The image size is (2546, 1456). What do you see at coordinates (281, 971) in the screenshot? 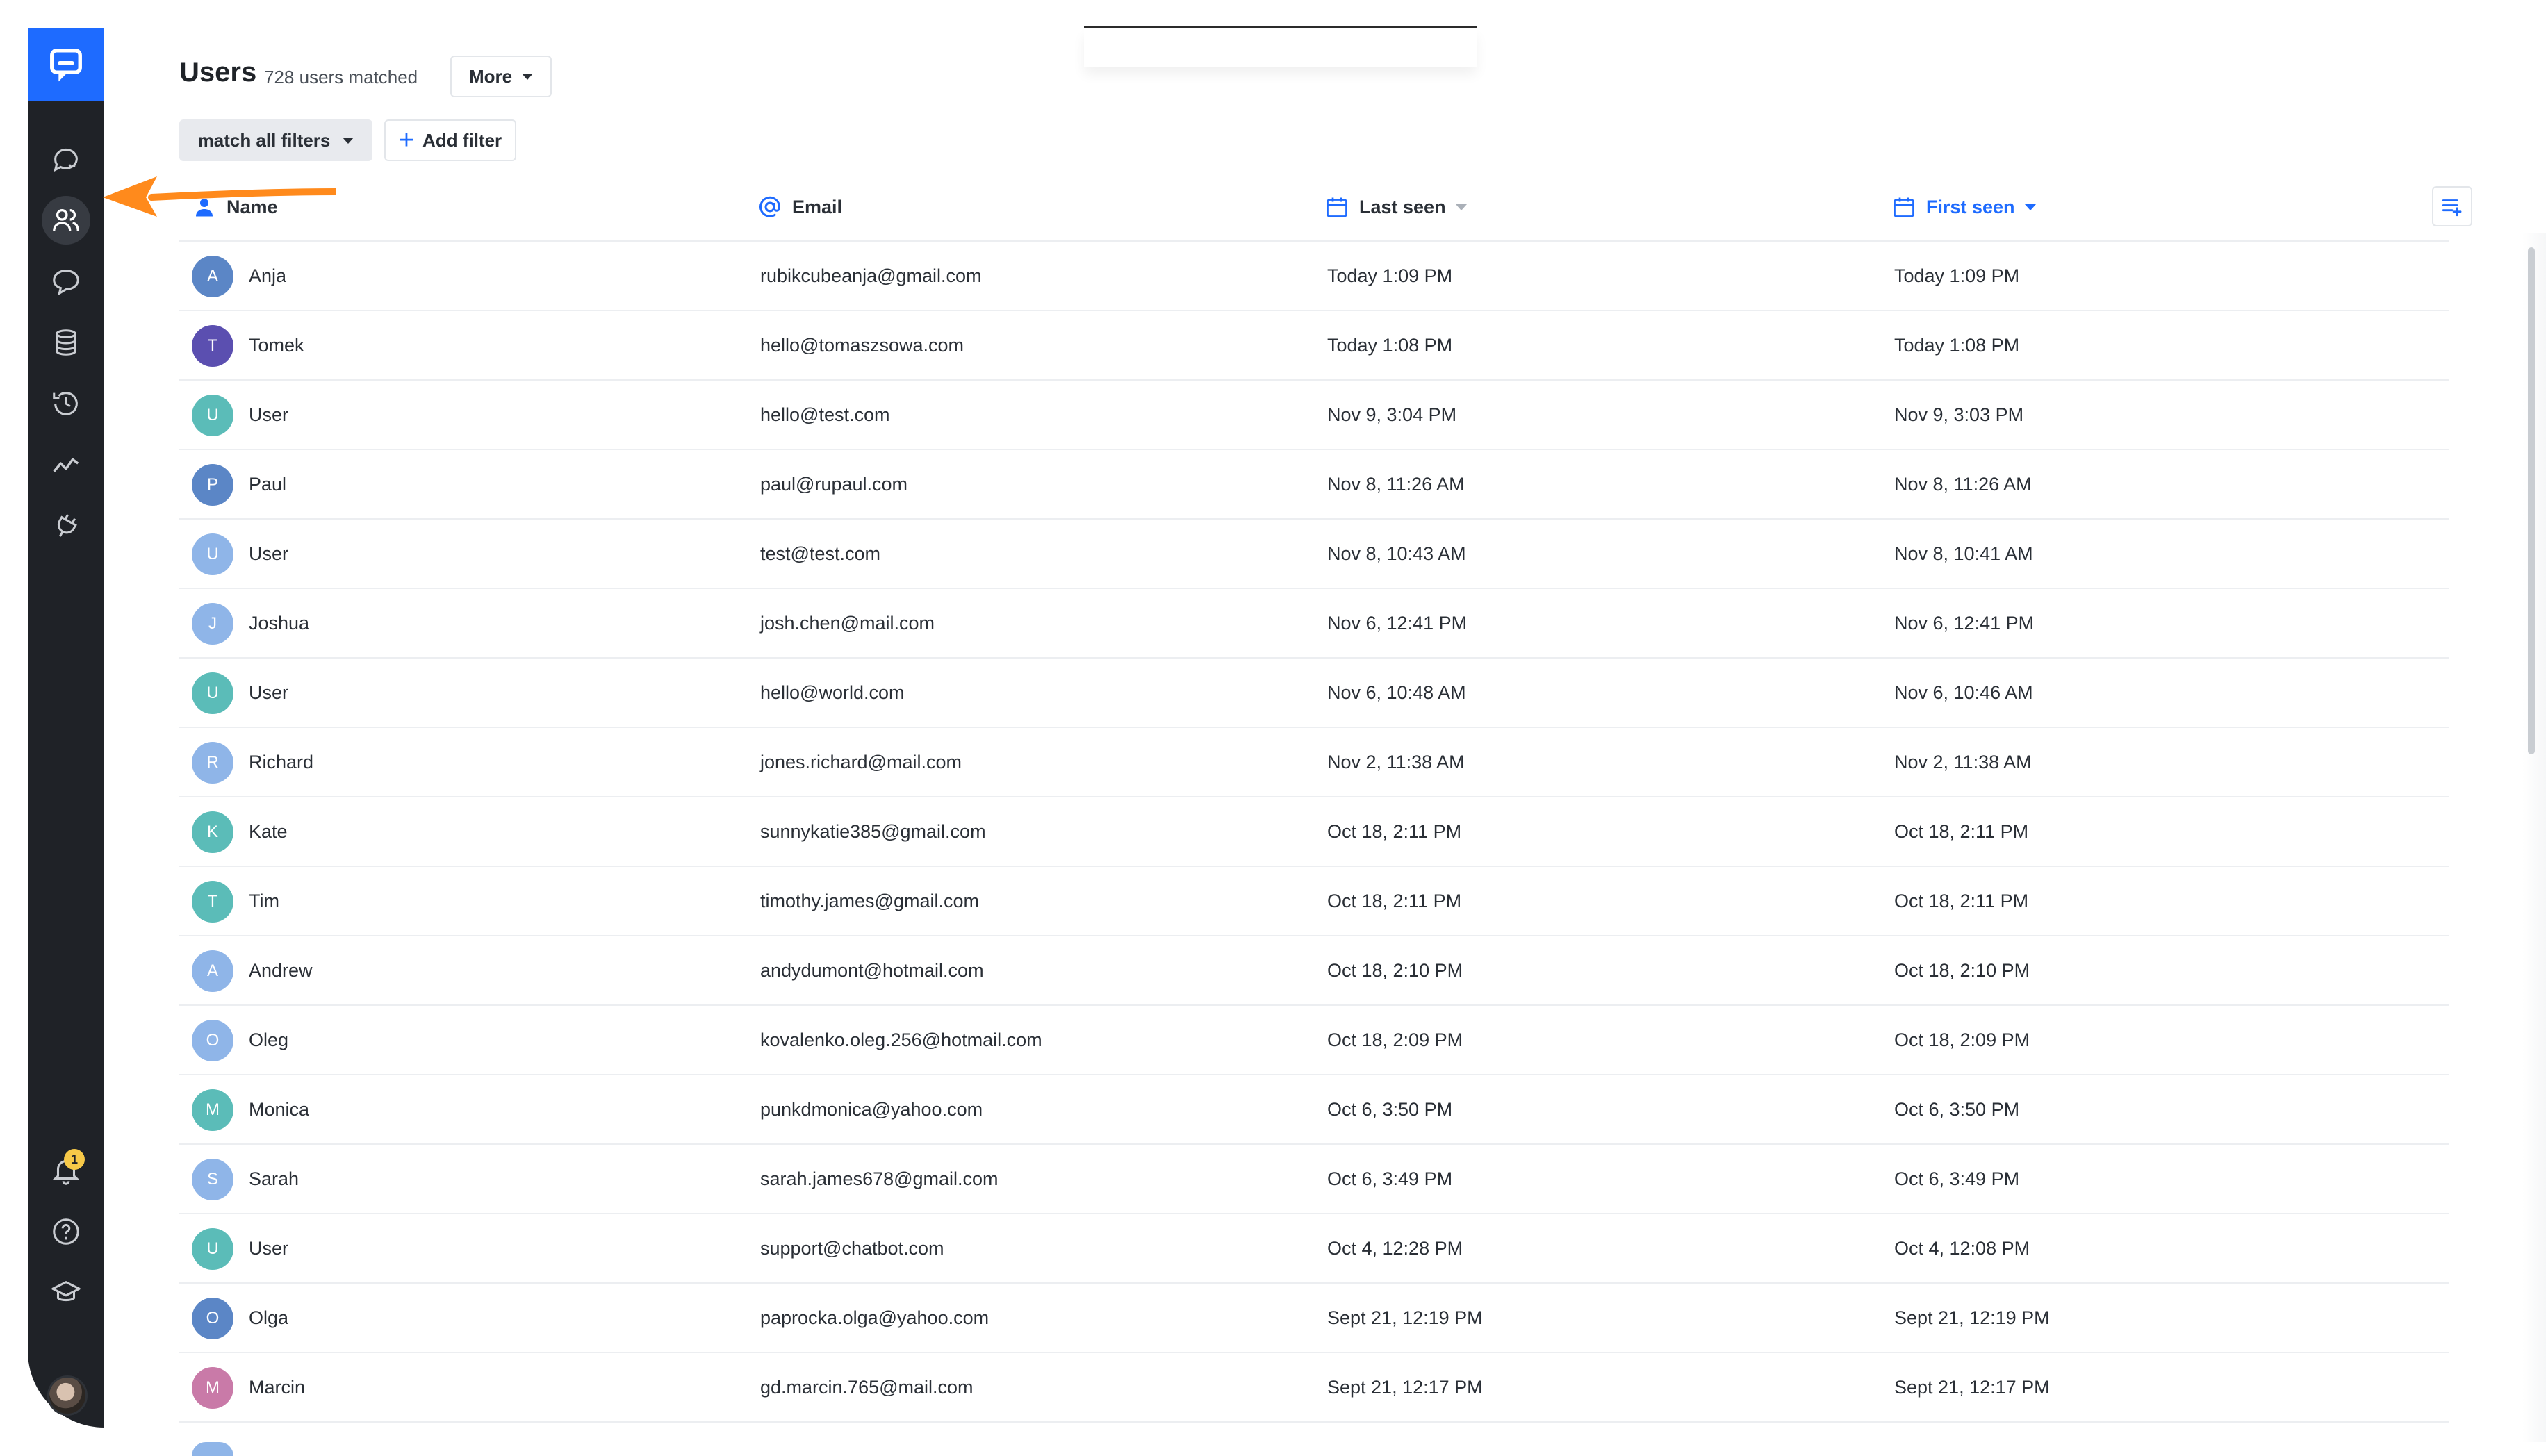
I see `user-name: Andrew` at bounding box center [281, 971].